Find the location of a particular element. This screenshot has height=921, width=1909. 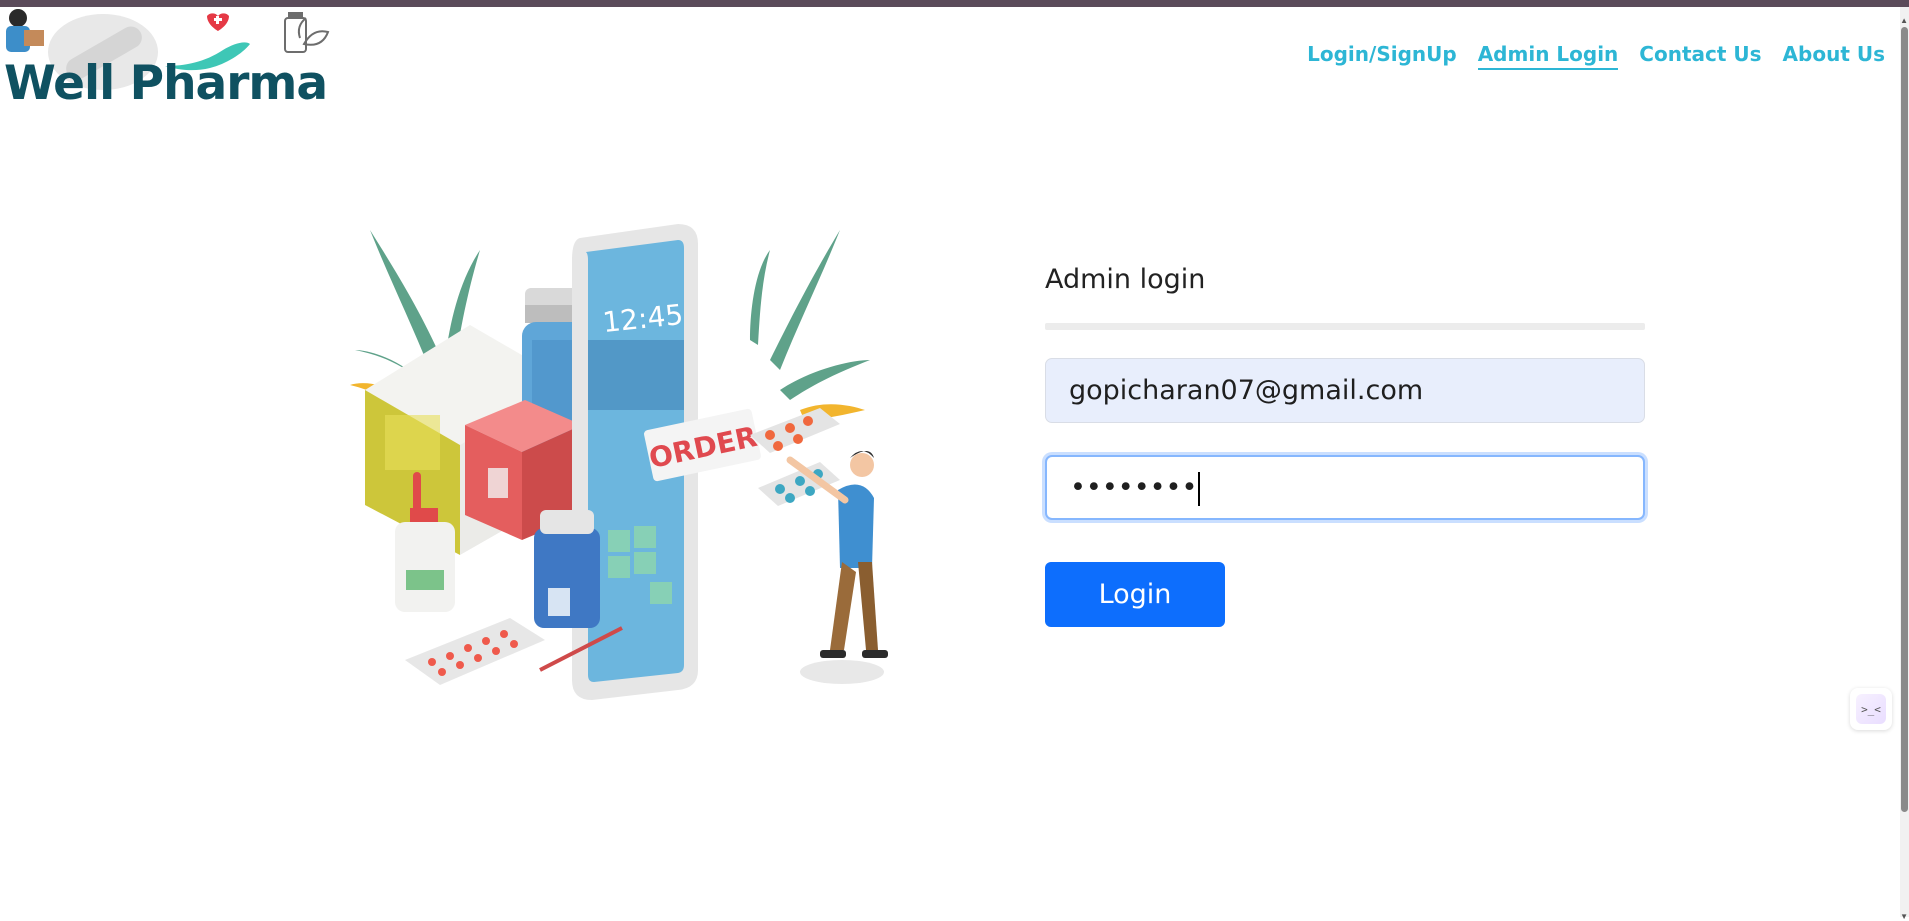

page-title: Admin login is located at coordinates (1125, 279).